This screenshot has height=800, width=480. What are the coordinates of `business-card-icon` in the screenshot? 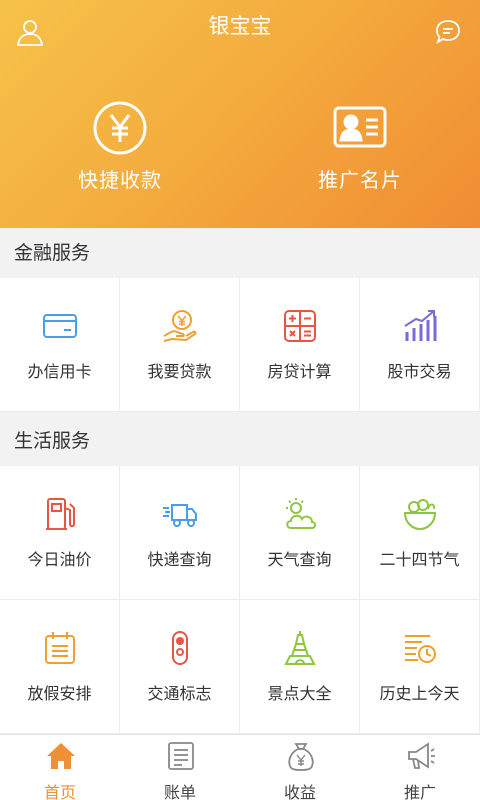 It's located at (360, 127).